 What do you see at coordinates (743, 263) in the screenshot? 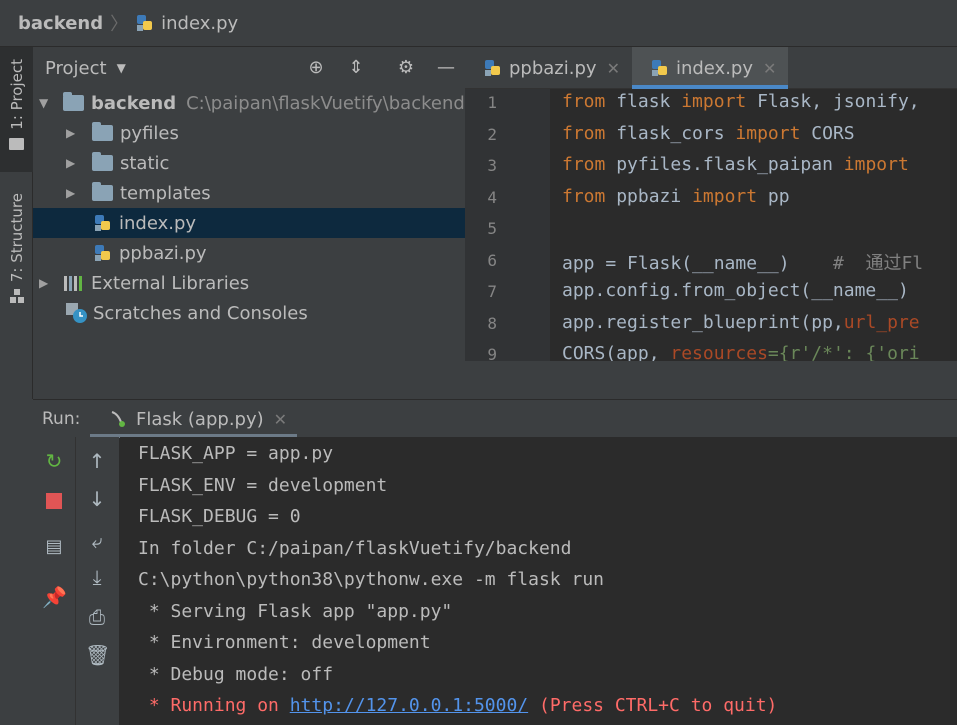
I see `code-line: app = Flask(__name__) # 通过Fl` at bounding box center [743, 263].